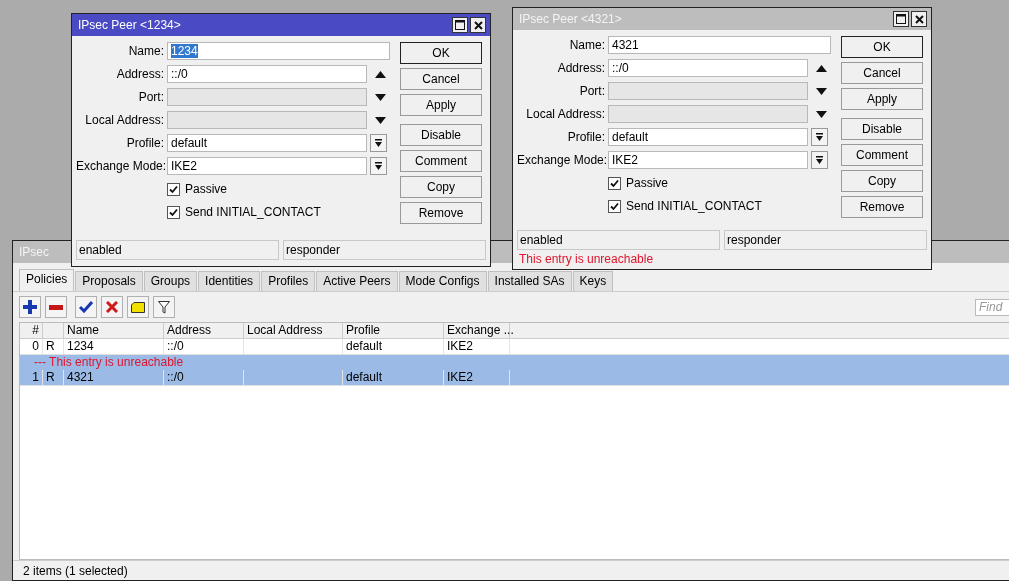  I want to click on enable-button, so click(86, 307).